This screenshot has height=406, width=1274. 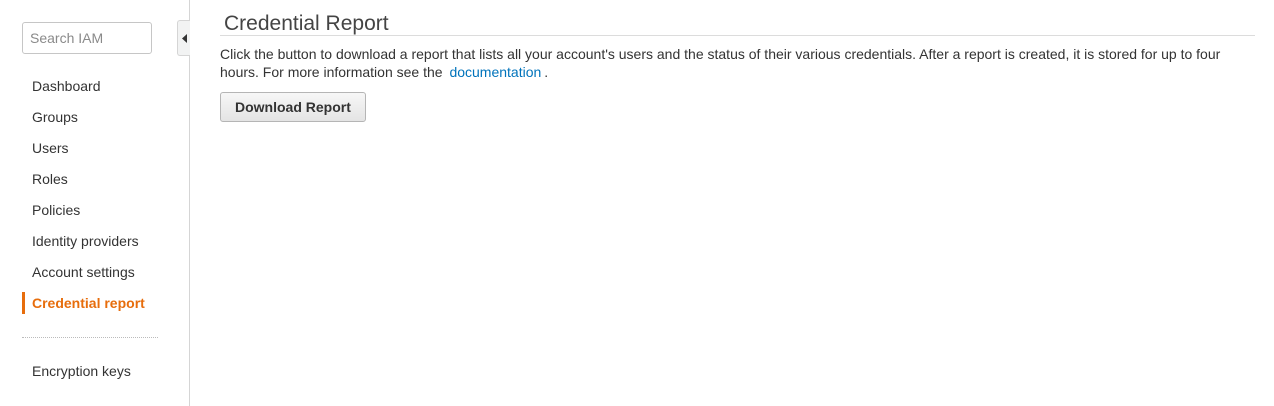 I want to click on sidebar-item-credential-report: Credential report, so click(x=97, y=303).